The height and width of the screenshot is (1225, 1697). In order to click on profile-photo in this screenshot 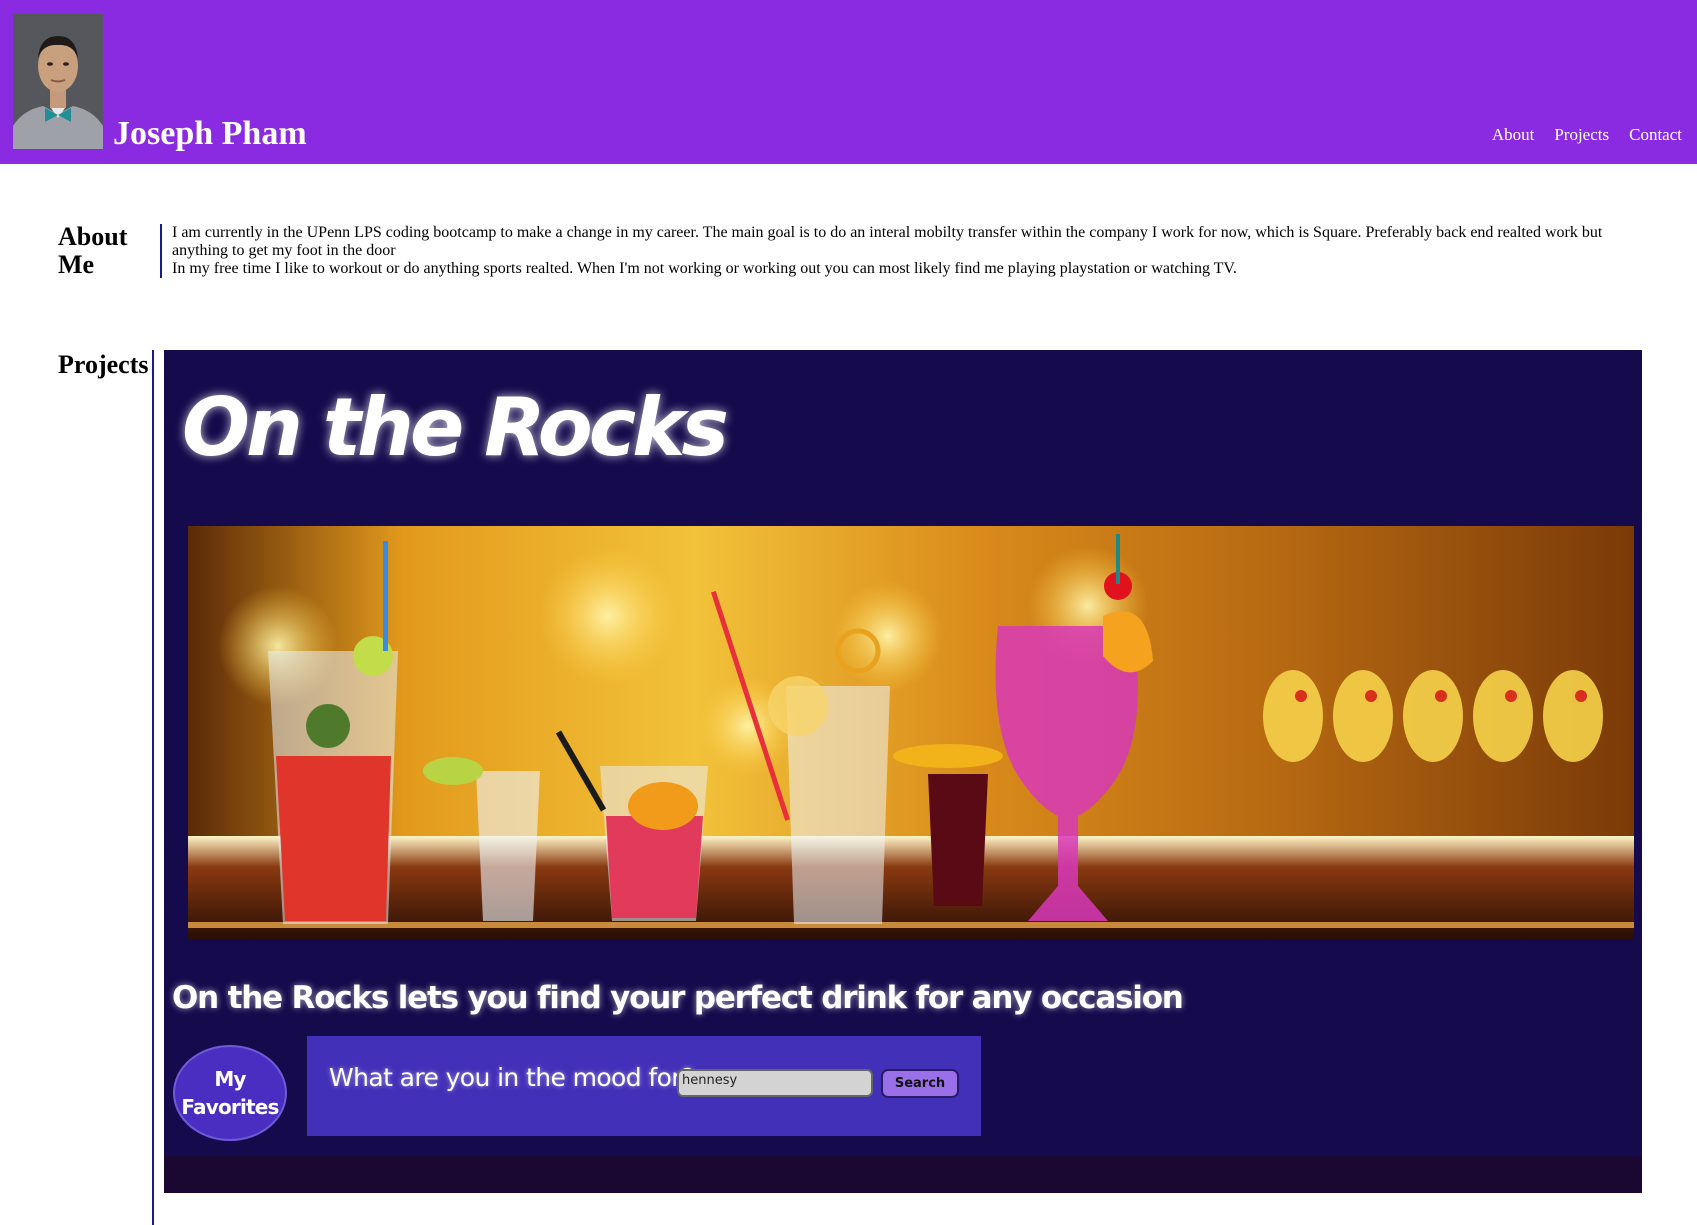, I will do `click(58, 81)`.